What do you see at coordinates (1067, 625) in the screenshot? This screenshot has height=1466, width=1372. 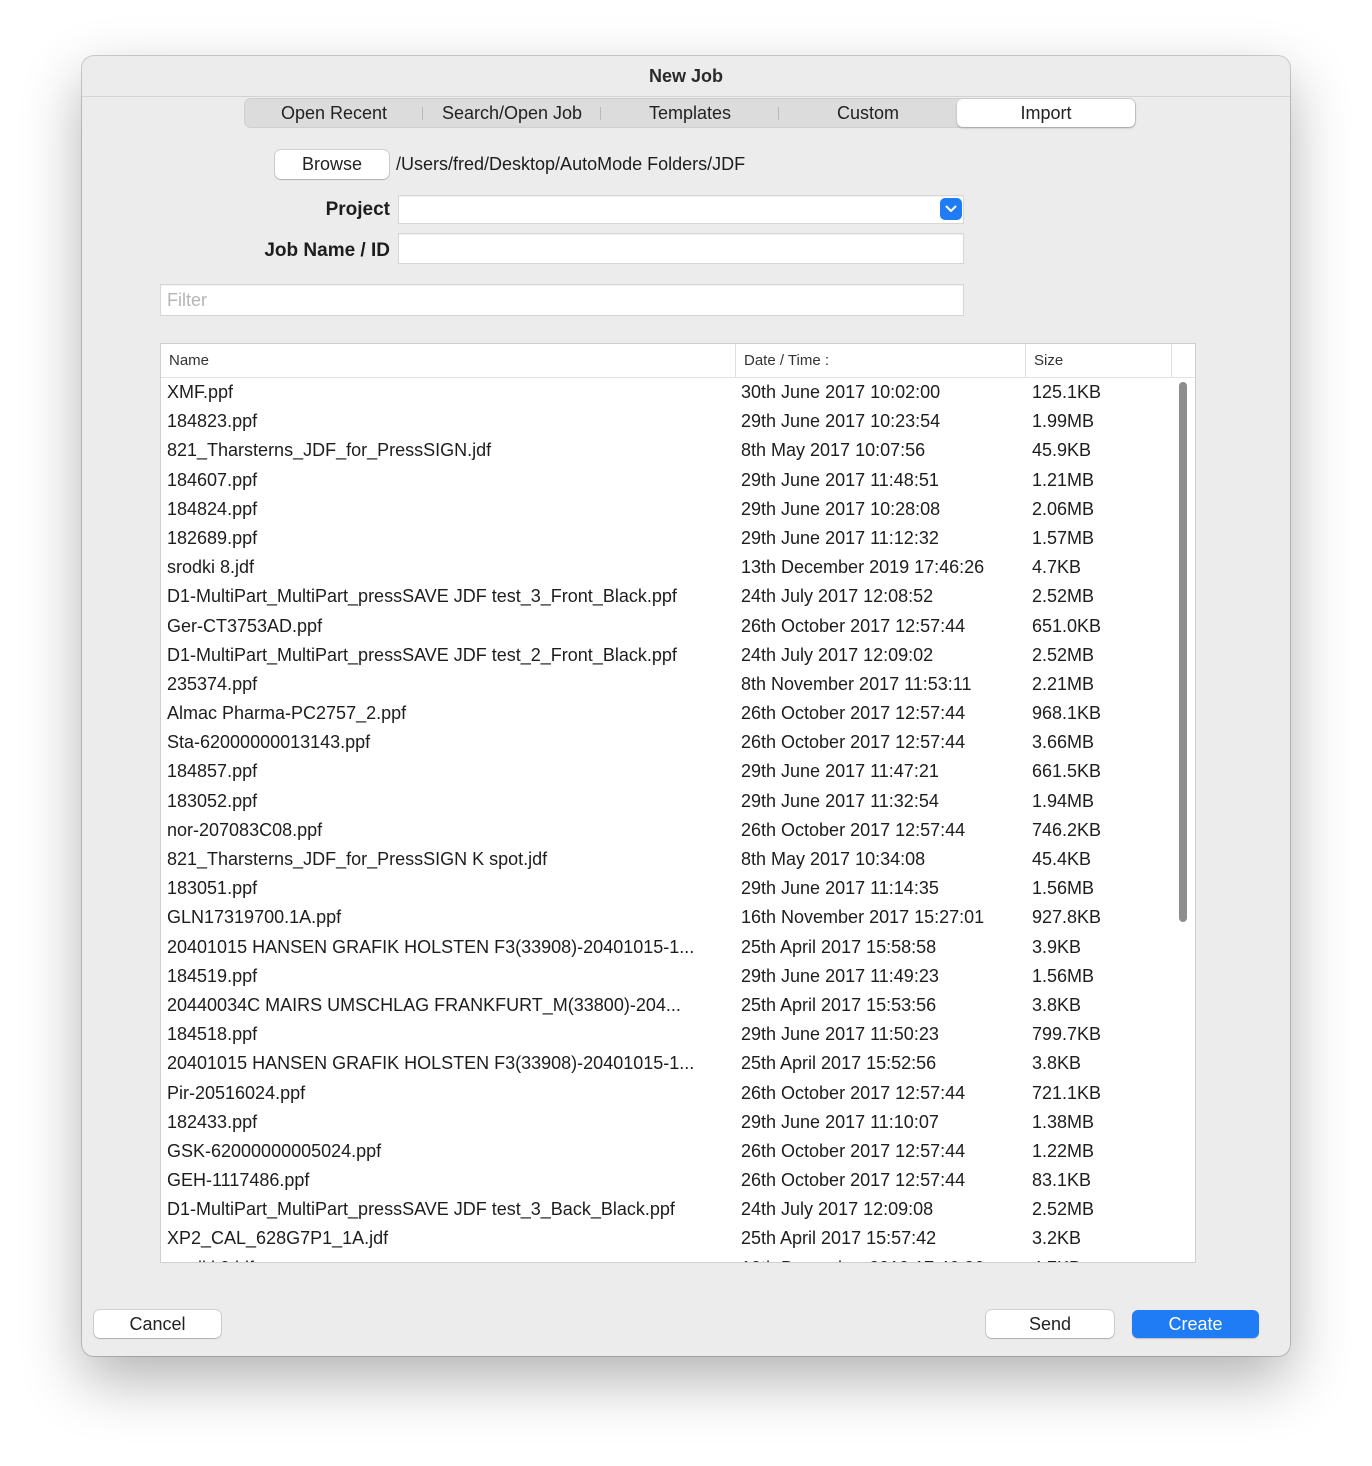 I see `size-cell: 651.0KB` at bounding box center [1067, 625].